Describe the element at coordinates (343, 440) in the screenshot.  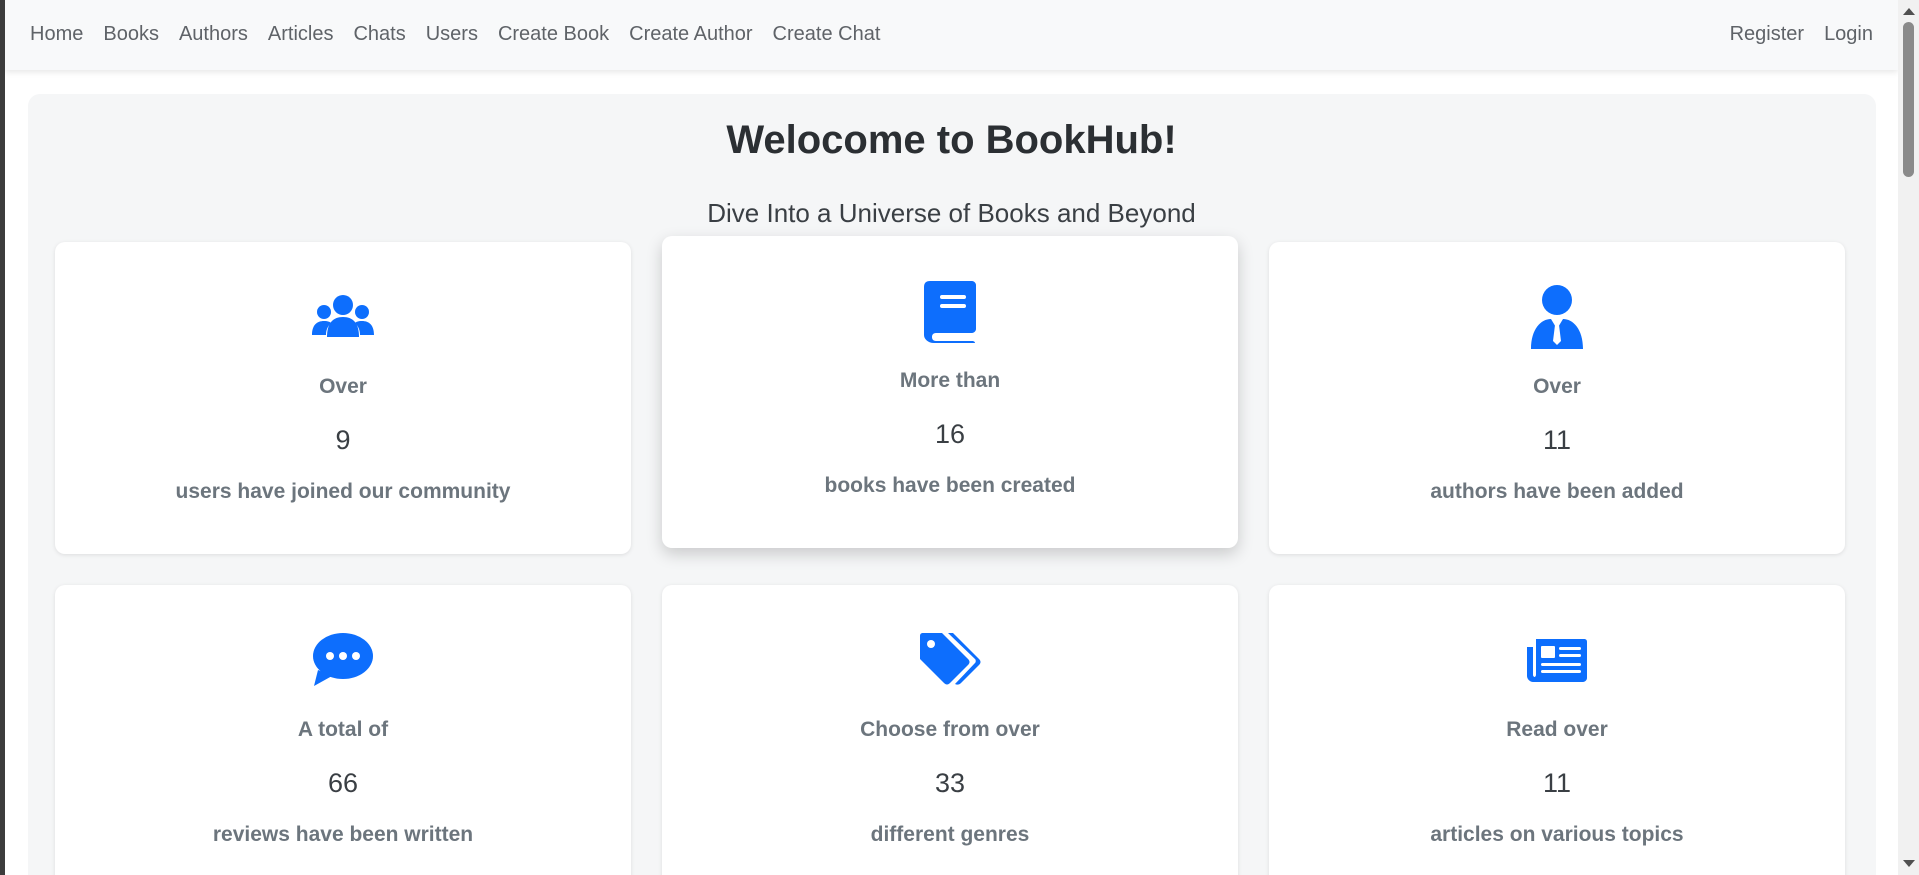
I see `stat-count: 9` at that location.